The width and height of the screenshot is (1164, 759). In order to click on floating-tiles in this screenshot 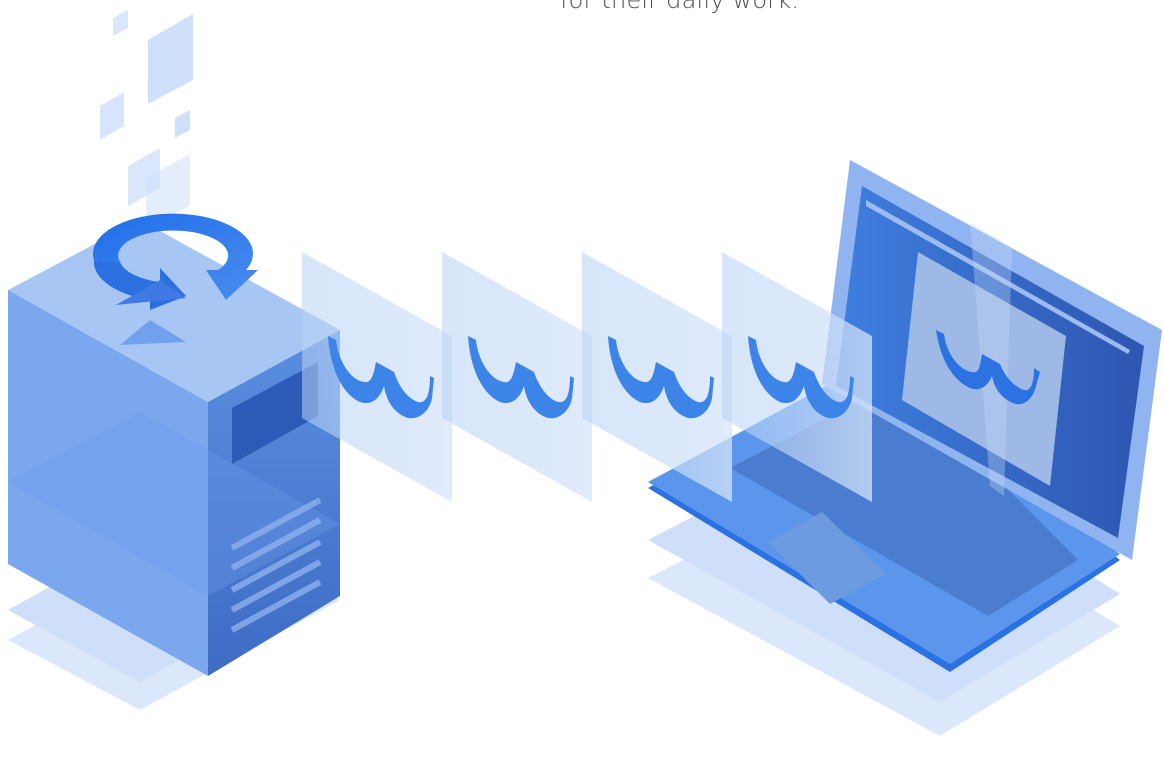, I will do `click(146, 119)`.